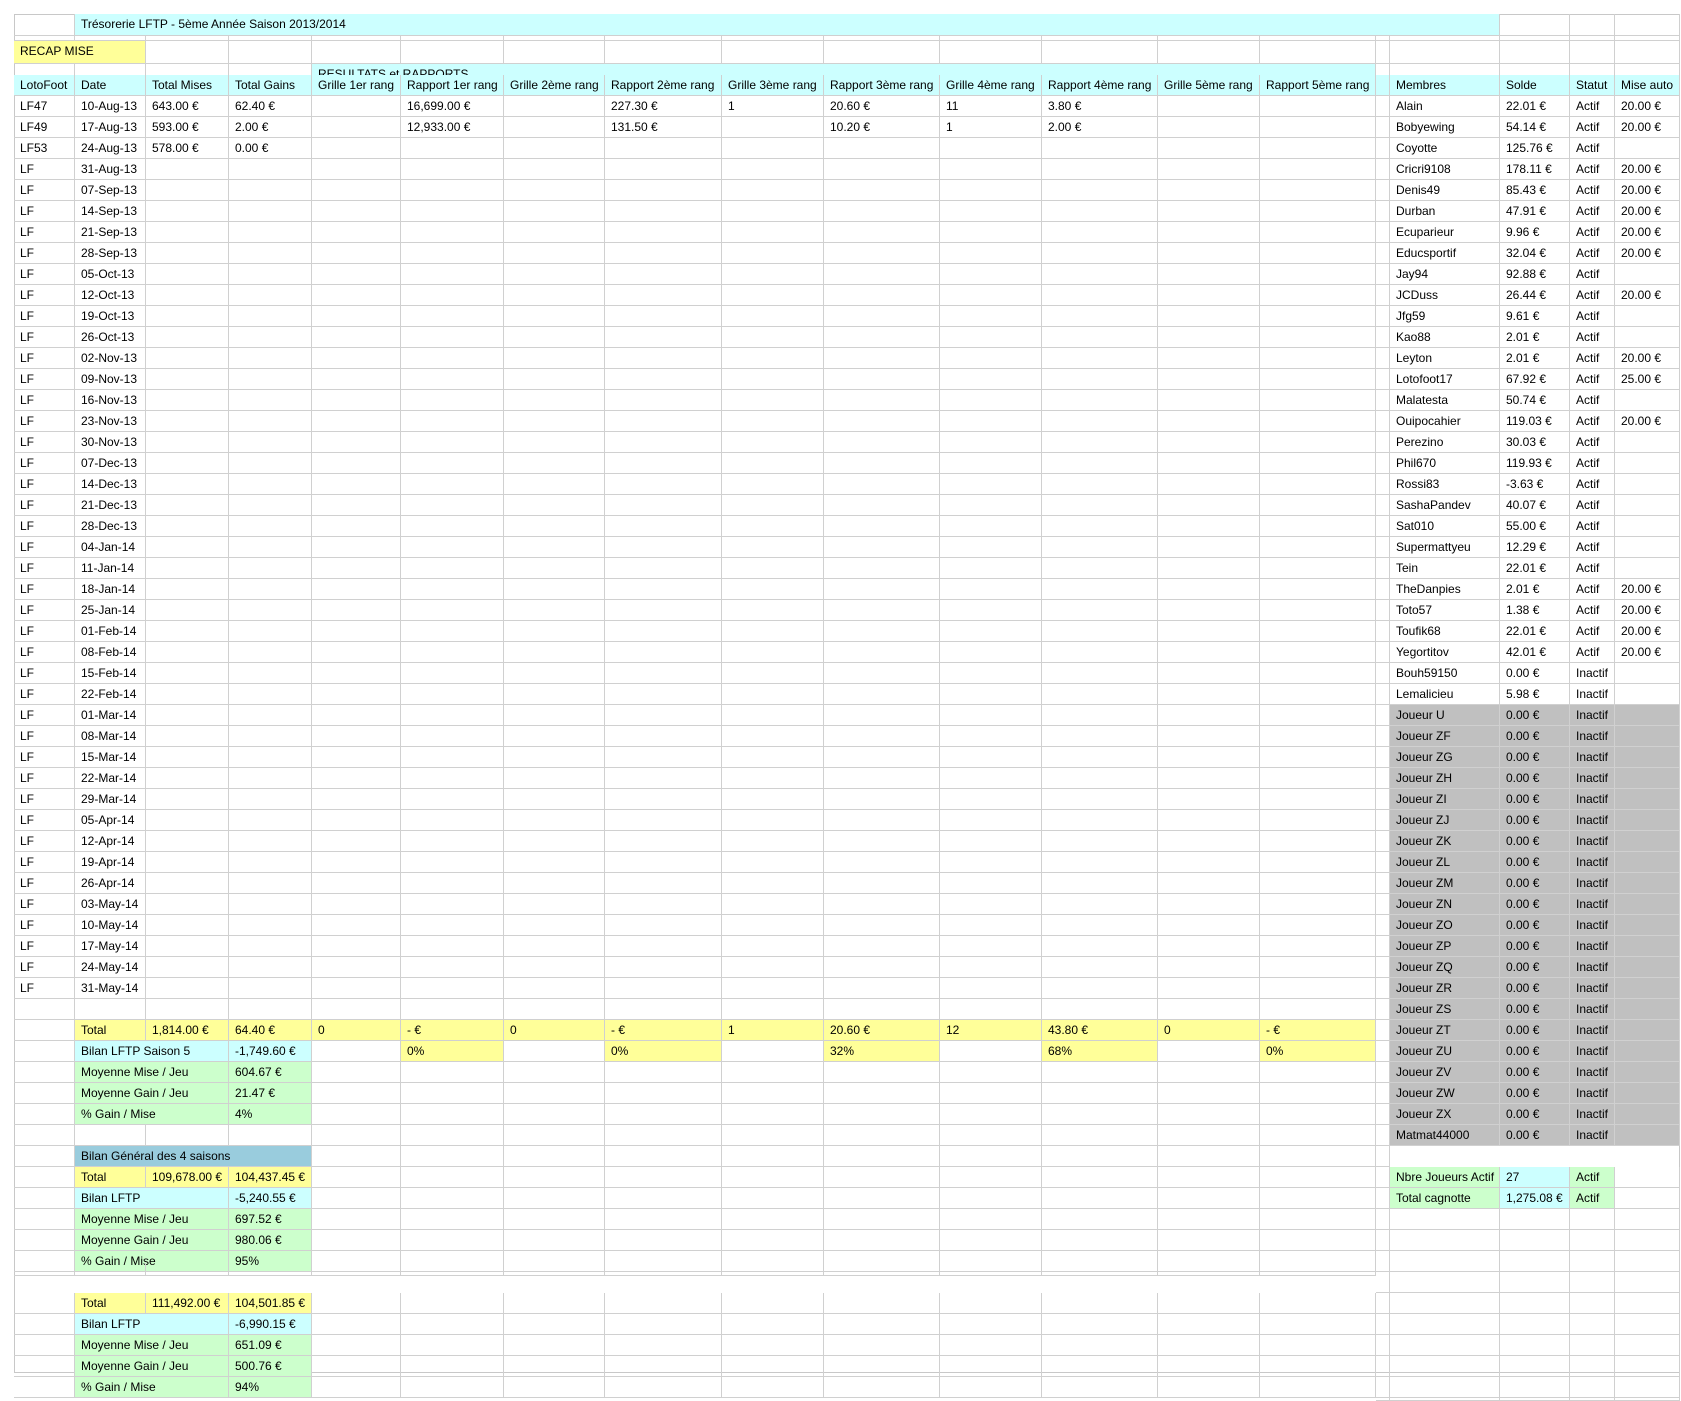 Image resolution: width=1681 pixels, height=1401 pixels. What do you see at coordinates (270, 1030) in the screenshot?
I see `total-cell: 64.40 €` at bounding box center [270, 1030].